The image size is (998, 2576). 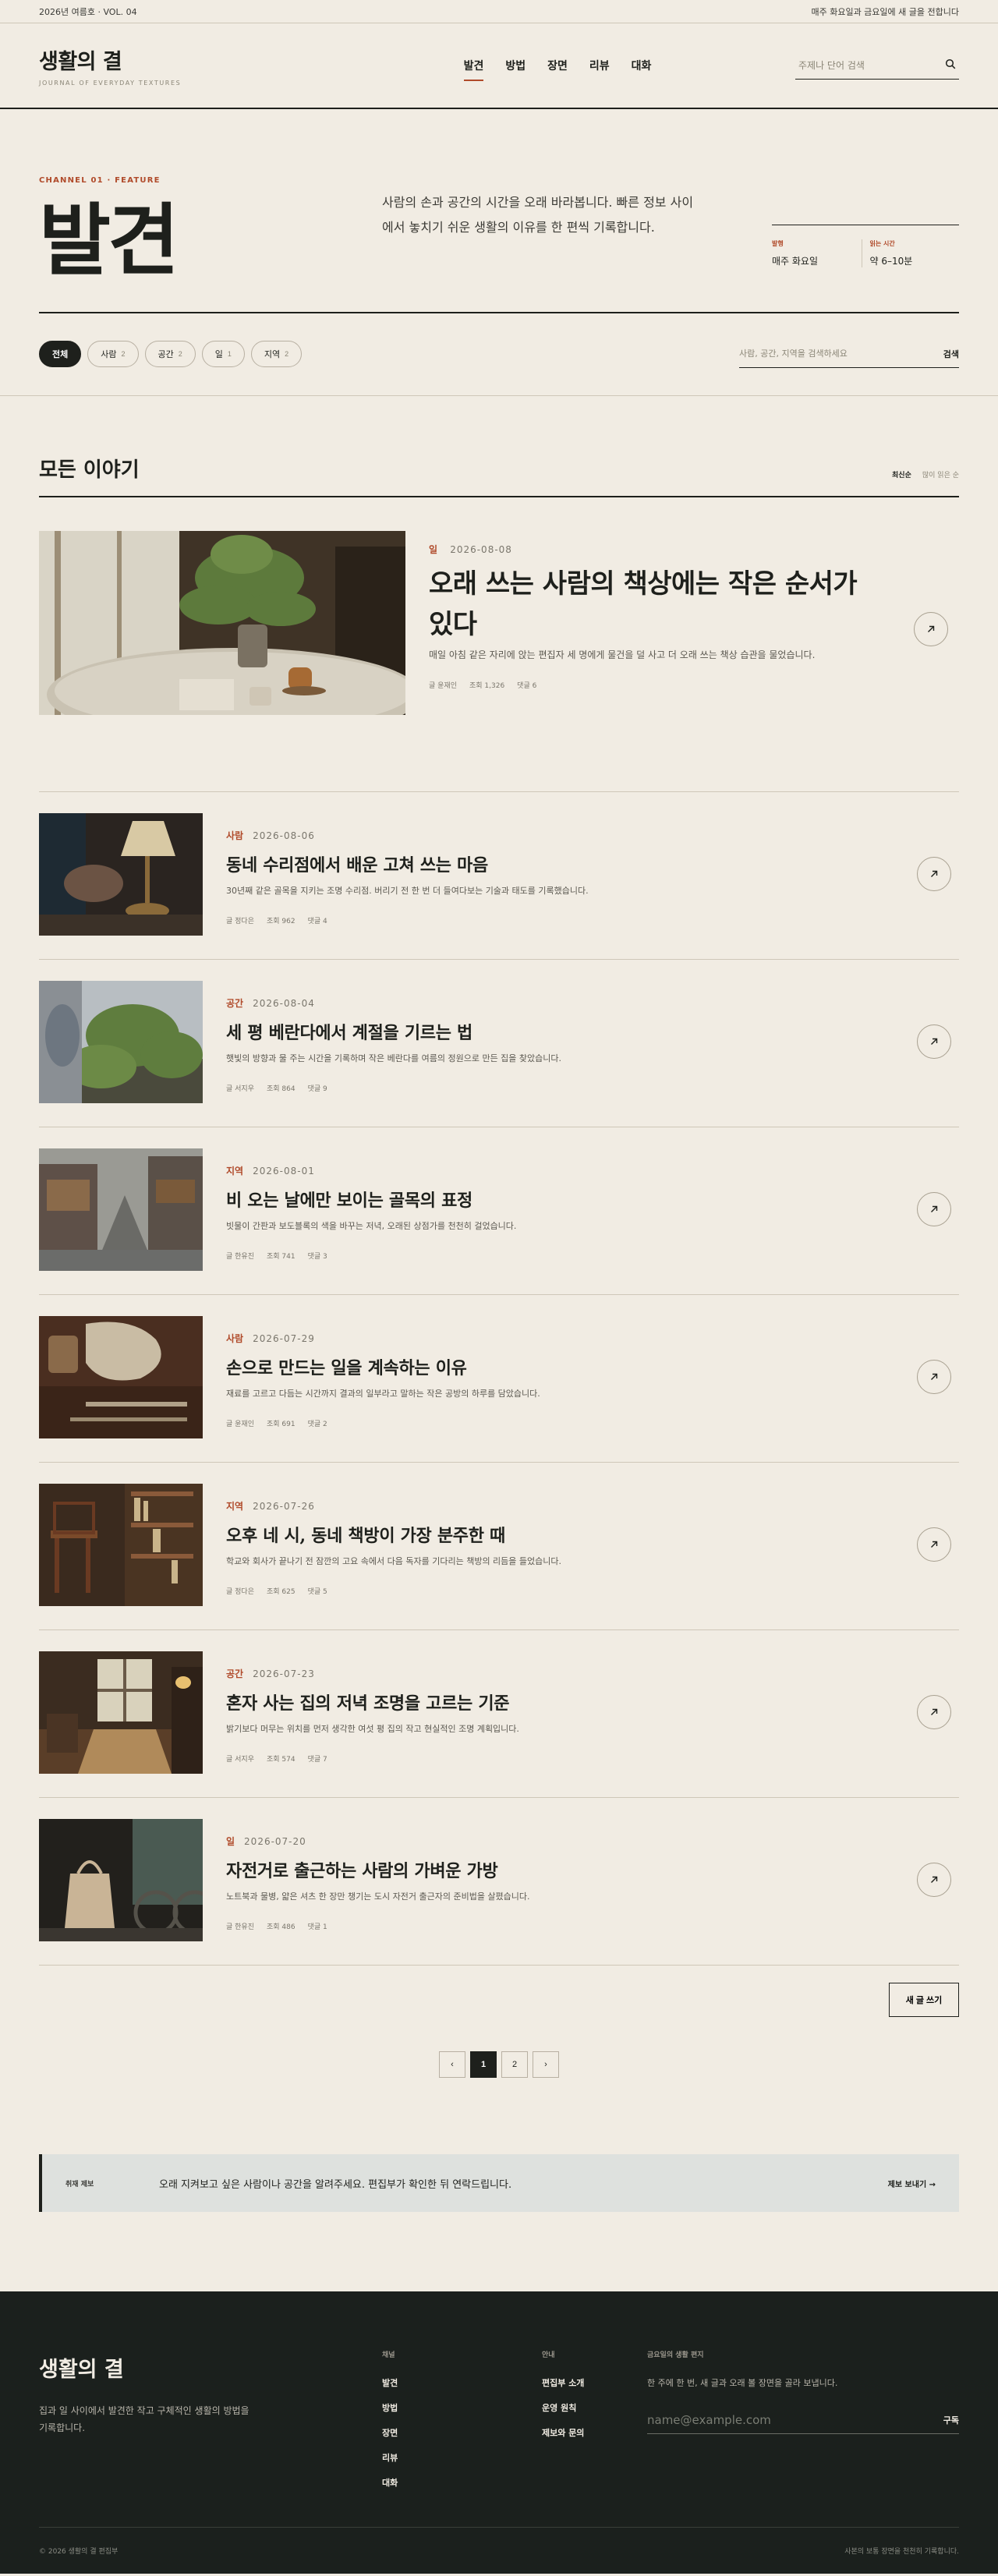 I want to click on chip-label: 지역, so click(x=272, y=354).